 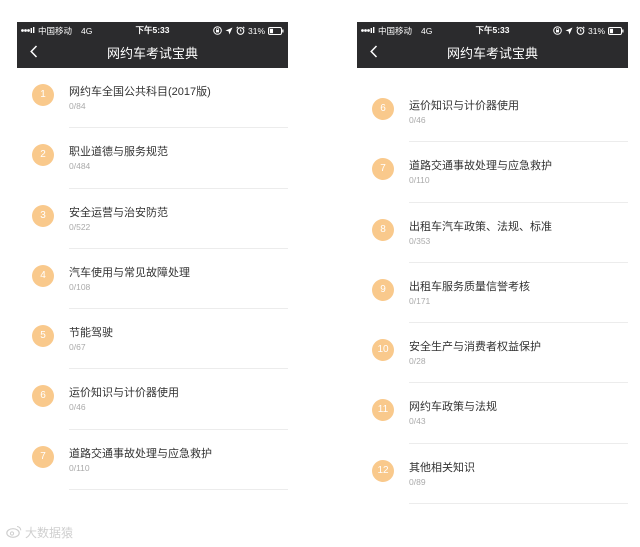 I want to click on chapter-number-badge: 10, so click(x=383, y=350).